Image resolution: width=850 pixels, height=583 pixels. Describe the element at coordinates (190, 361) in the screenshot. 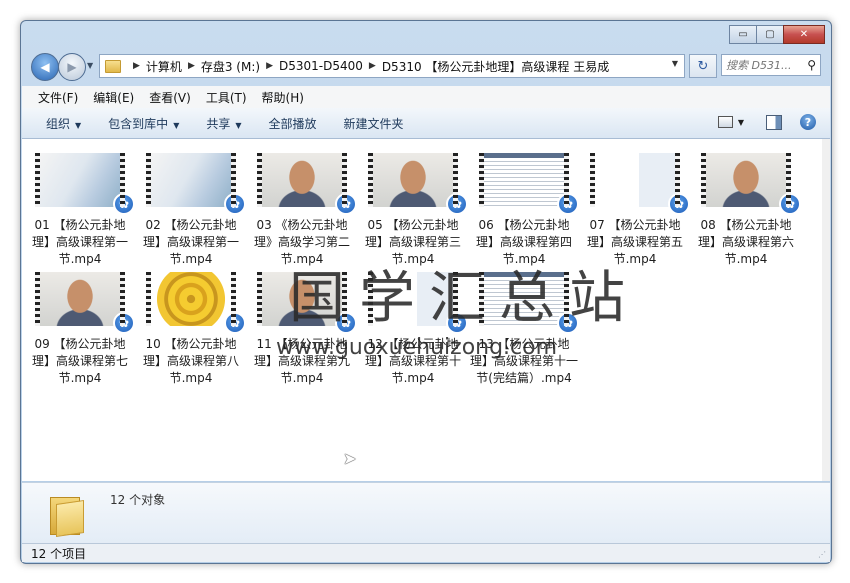

I see `file-name: 10 【杨公元卦地理】高级课程第八节.mp4` at that location.